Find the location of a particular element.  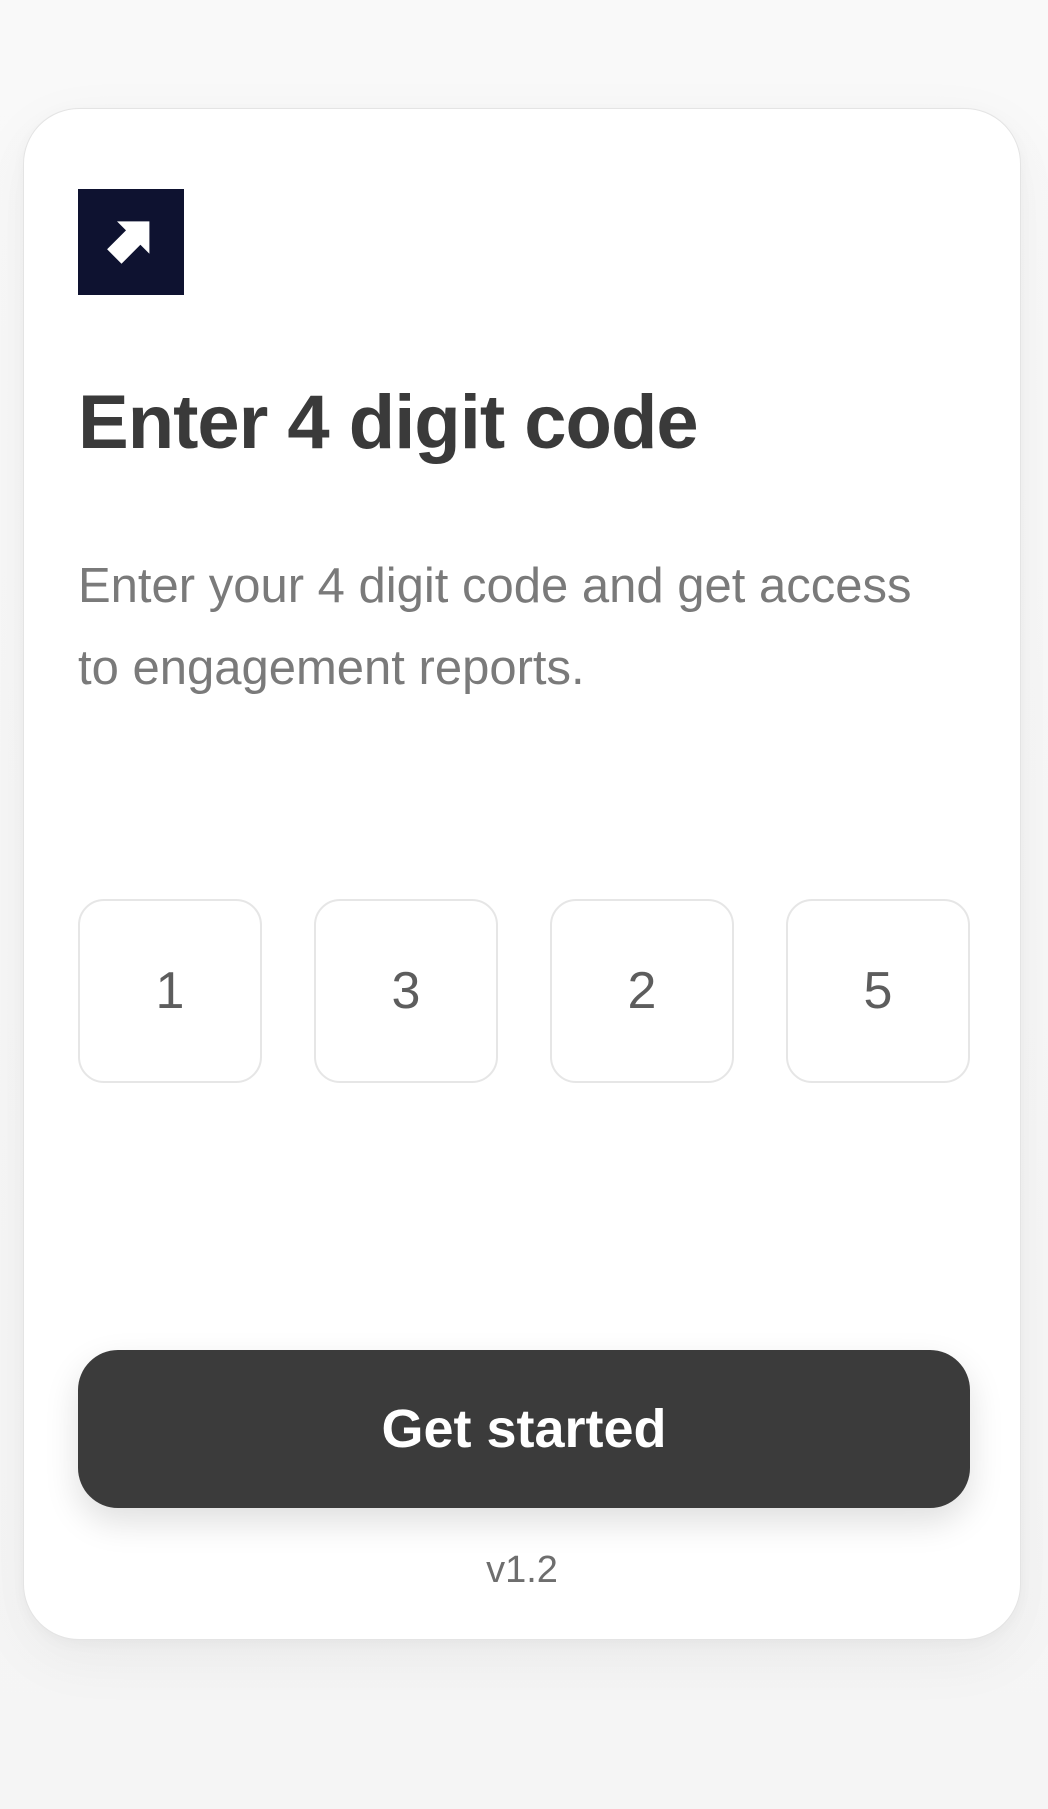

code-digit-1-input: 1 is located at coordinates (170, 991).